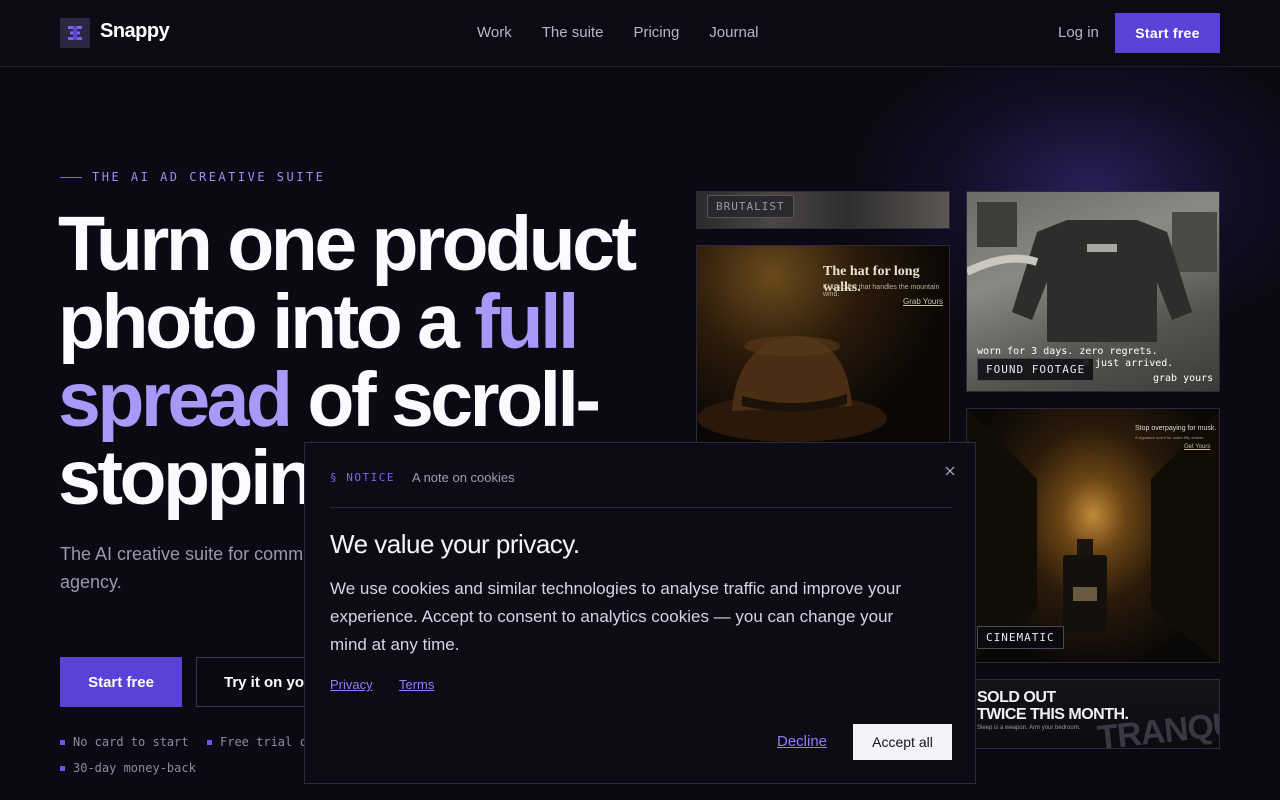 The height and width of the screenshot is (800, 1280). Describe the element at coordinates (1183, 378) in the screenshot. I see `sweater-ad-cta: grab yours` at that location.